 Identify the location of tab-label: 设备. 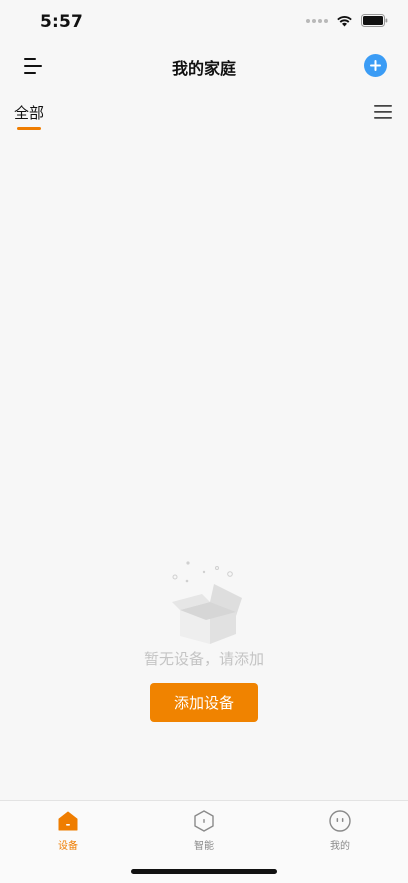
(68, 846).